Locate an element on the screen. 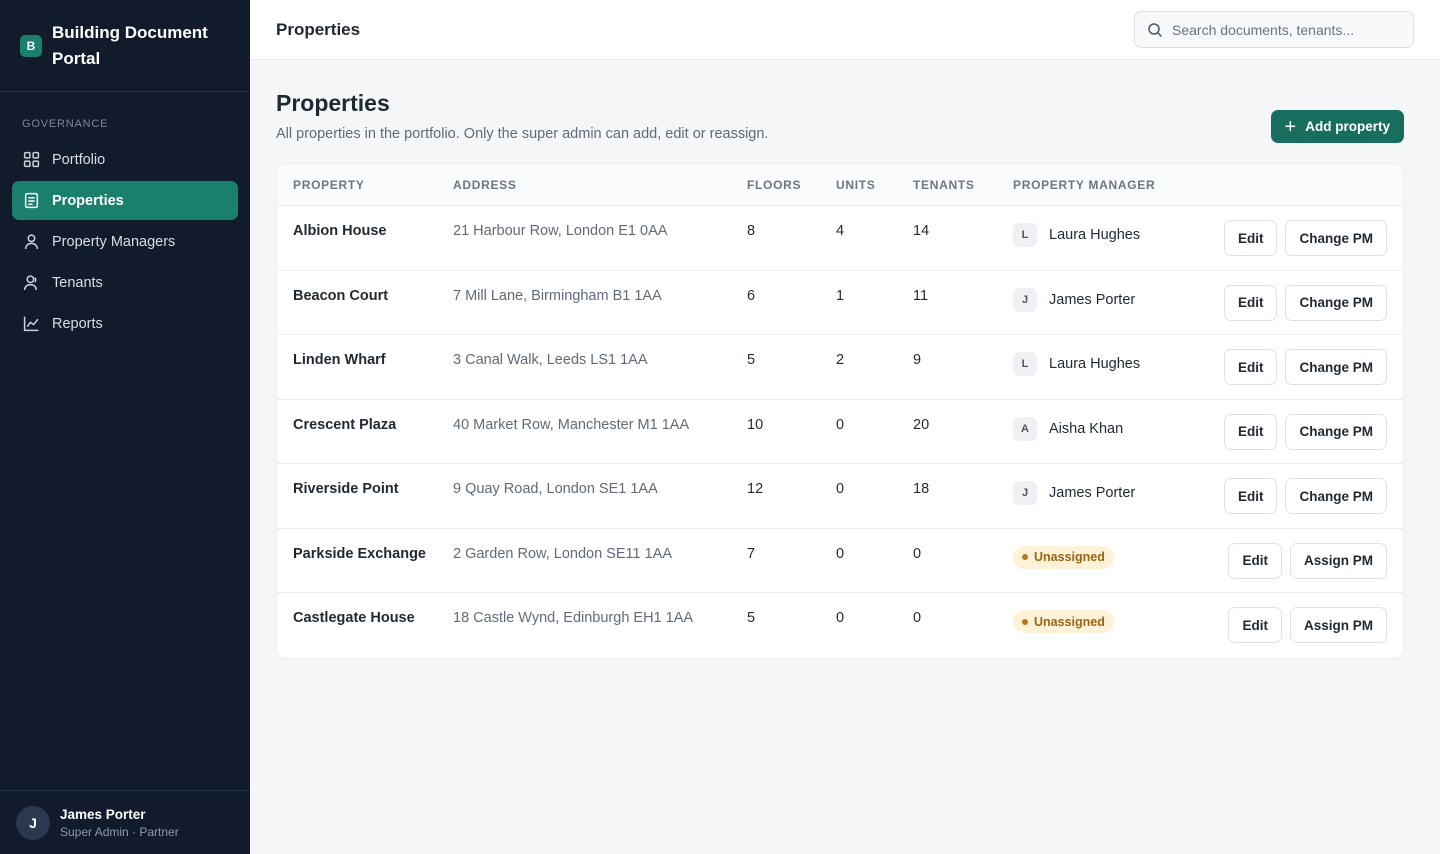 The height and width of the screenshot is (854, 1440). units-count: 4 is located at coordinates (840, 231).